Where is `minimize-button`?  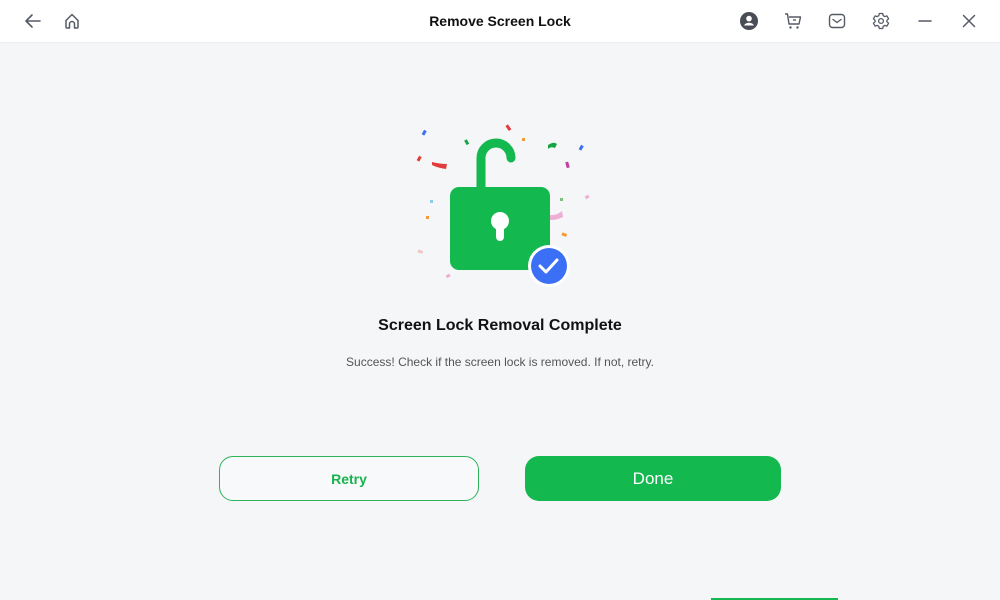
minimize-button is located at coordinates (925, 21).